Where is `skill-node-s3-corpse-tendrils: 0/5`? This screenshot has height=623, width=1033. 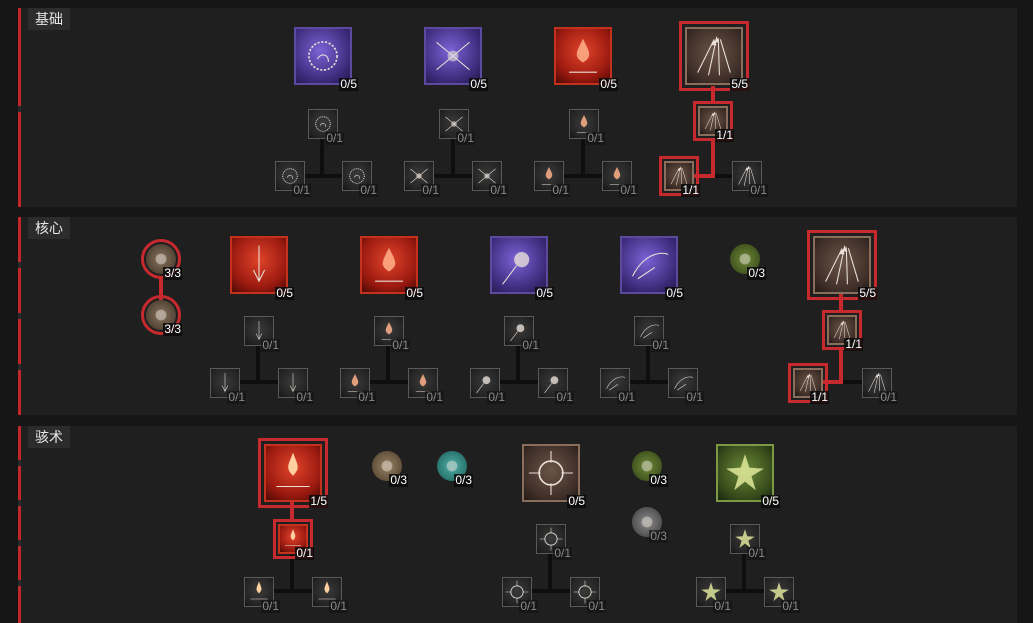 skill-node-s3-corpse-tendrils: 0/5 is located at coordinates (554, 476).